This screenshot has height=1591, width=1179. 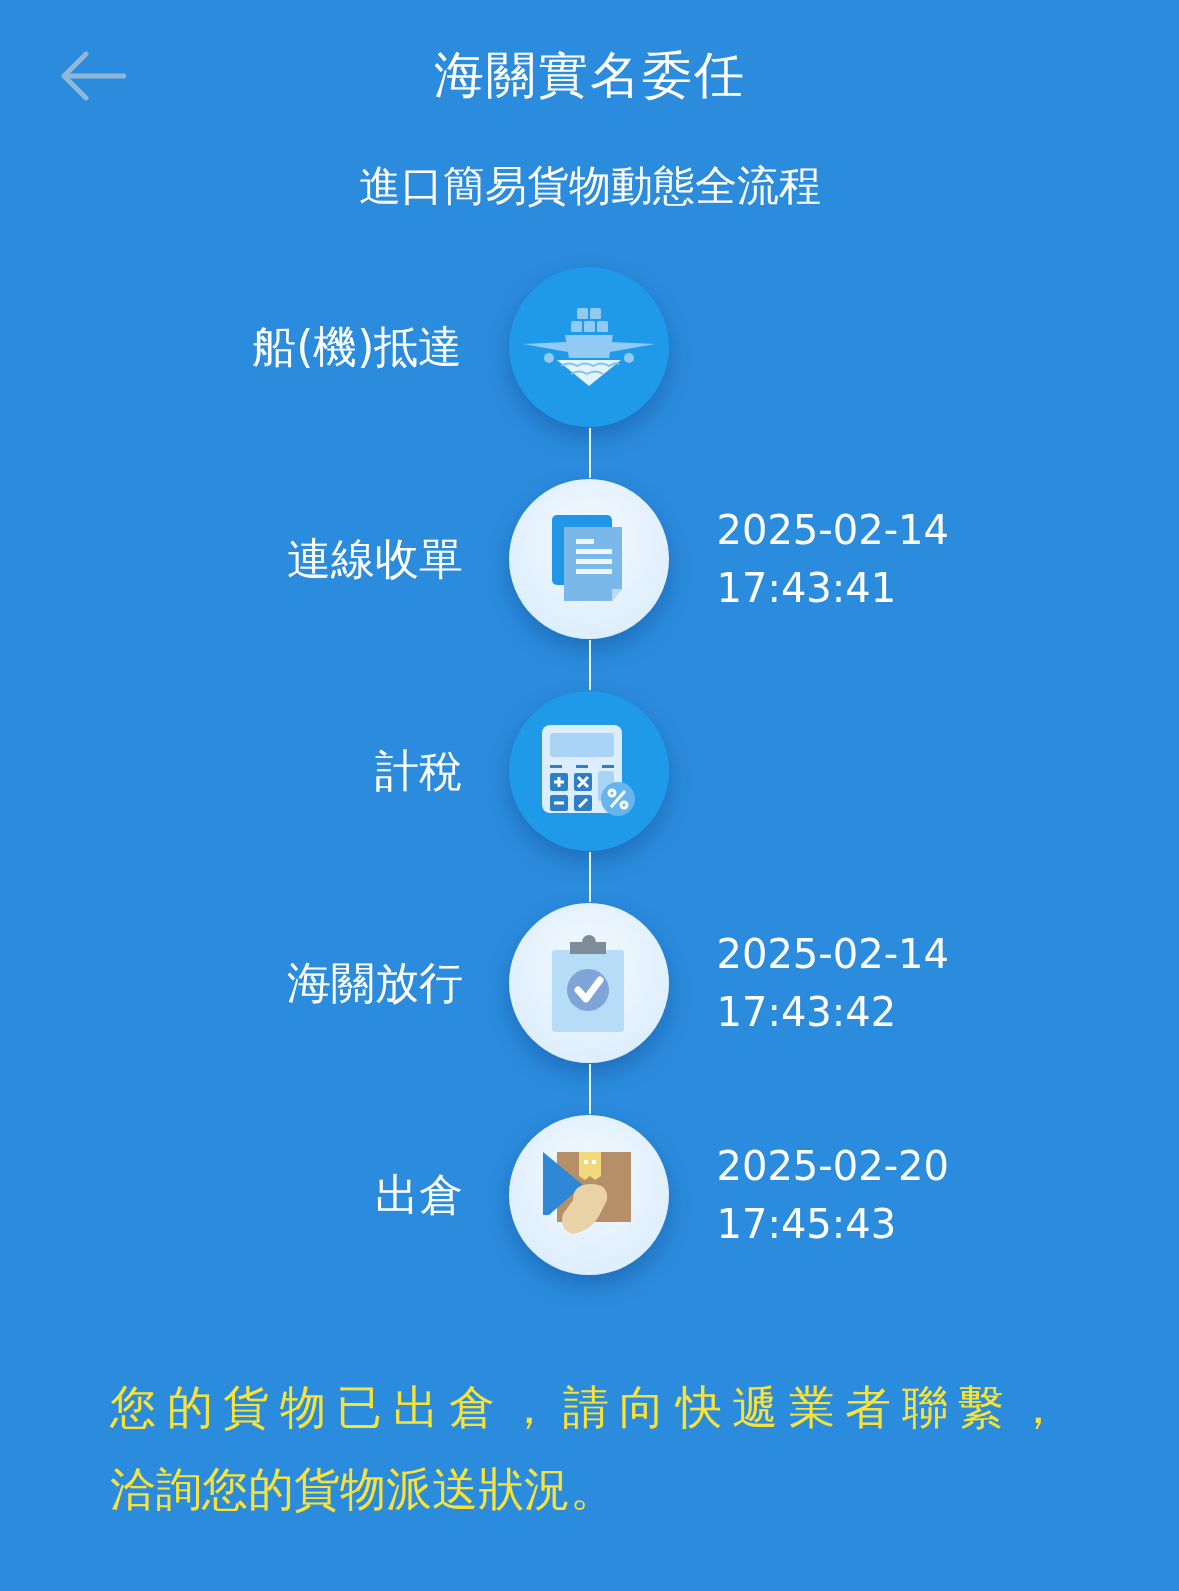 I want to click on step-label: 船(機)抵達, so click(x=358, y=346).